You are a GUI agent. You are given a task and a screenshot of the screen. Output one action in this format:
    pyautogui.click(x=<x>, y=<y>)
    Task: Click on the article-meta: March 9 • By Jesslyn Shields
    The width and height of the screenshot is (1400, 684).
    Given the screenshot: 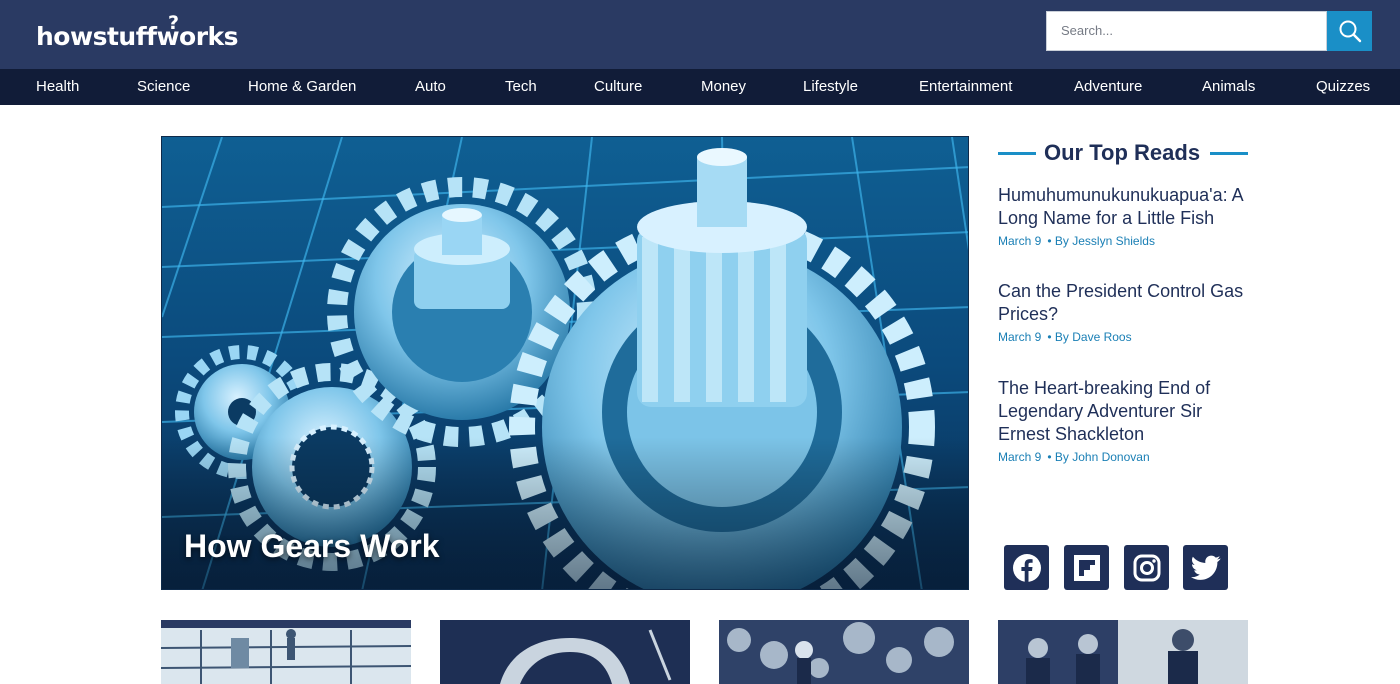 What is the action you would take?
    pyautogui.click(x=1128, y=241)
    